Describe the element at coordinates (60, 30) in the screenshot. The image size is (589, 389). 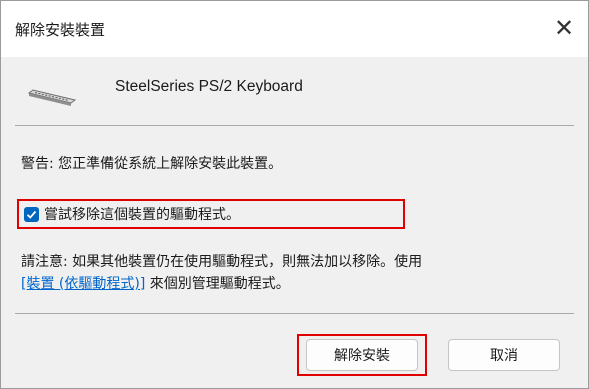
I see `dialog-title: 解除安裝裝置` at that location.